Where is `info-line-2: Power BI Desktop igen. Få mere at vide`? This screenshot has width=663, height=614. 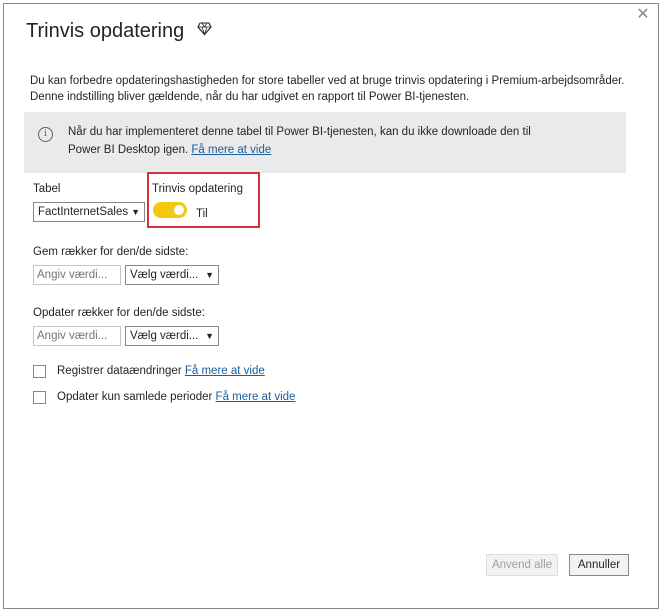 info-line-2: Power BI Desktop igen. Få mere at vide is located at coordinates (328, 150).